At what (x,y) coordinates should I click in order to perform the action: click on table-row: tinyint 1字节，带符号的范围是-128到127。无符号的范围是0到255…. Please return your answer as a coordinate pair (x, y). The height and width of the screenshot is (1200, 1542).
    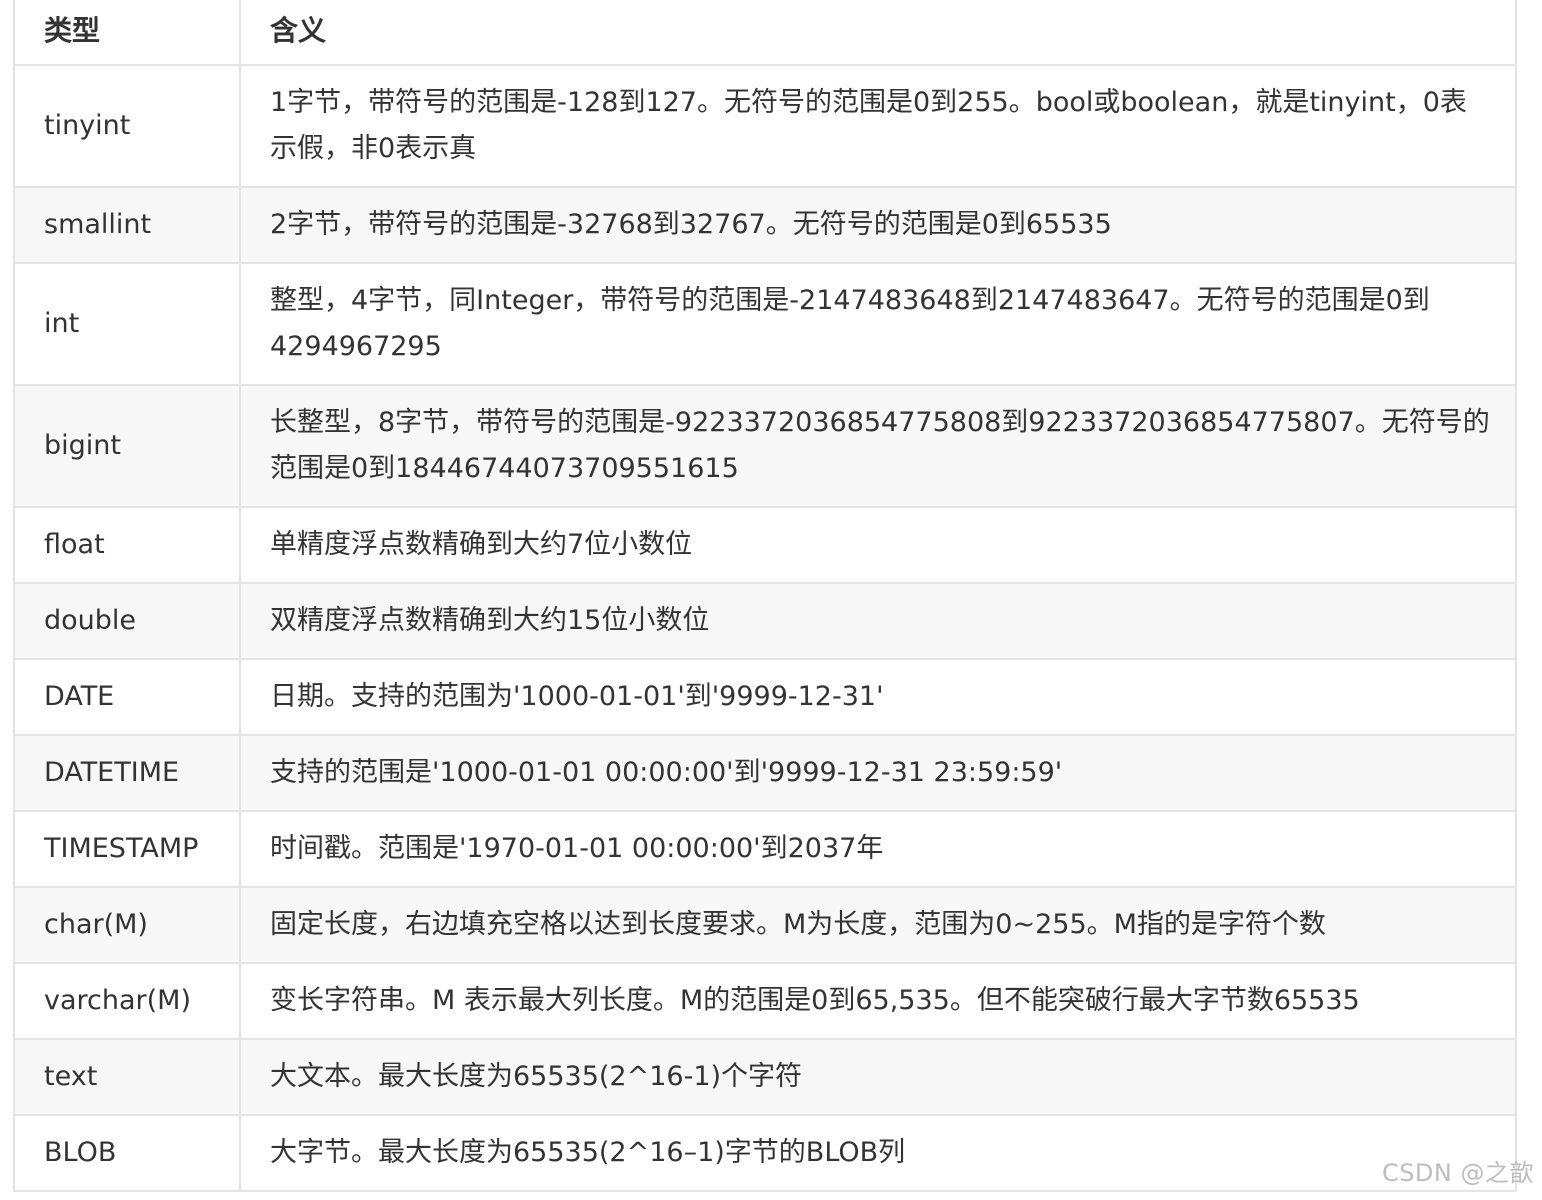
    Looking at the image, I should click on (765, 126).